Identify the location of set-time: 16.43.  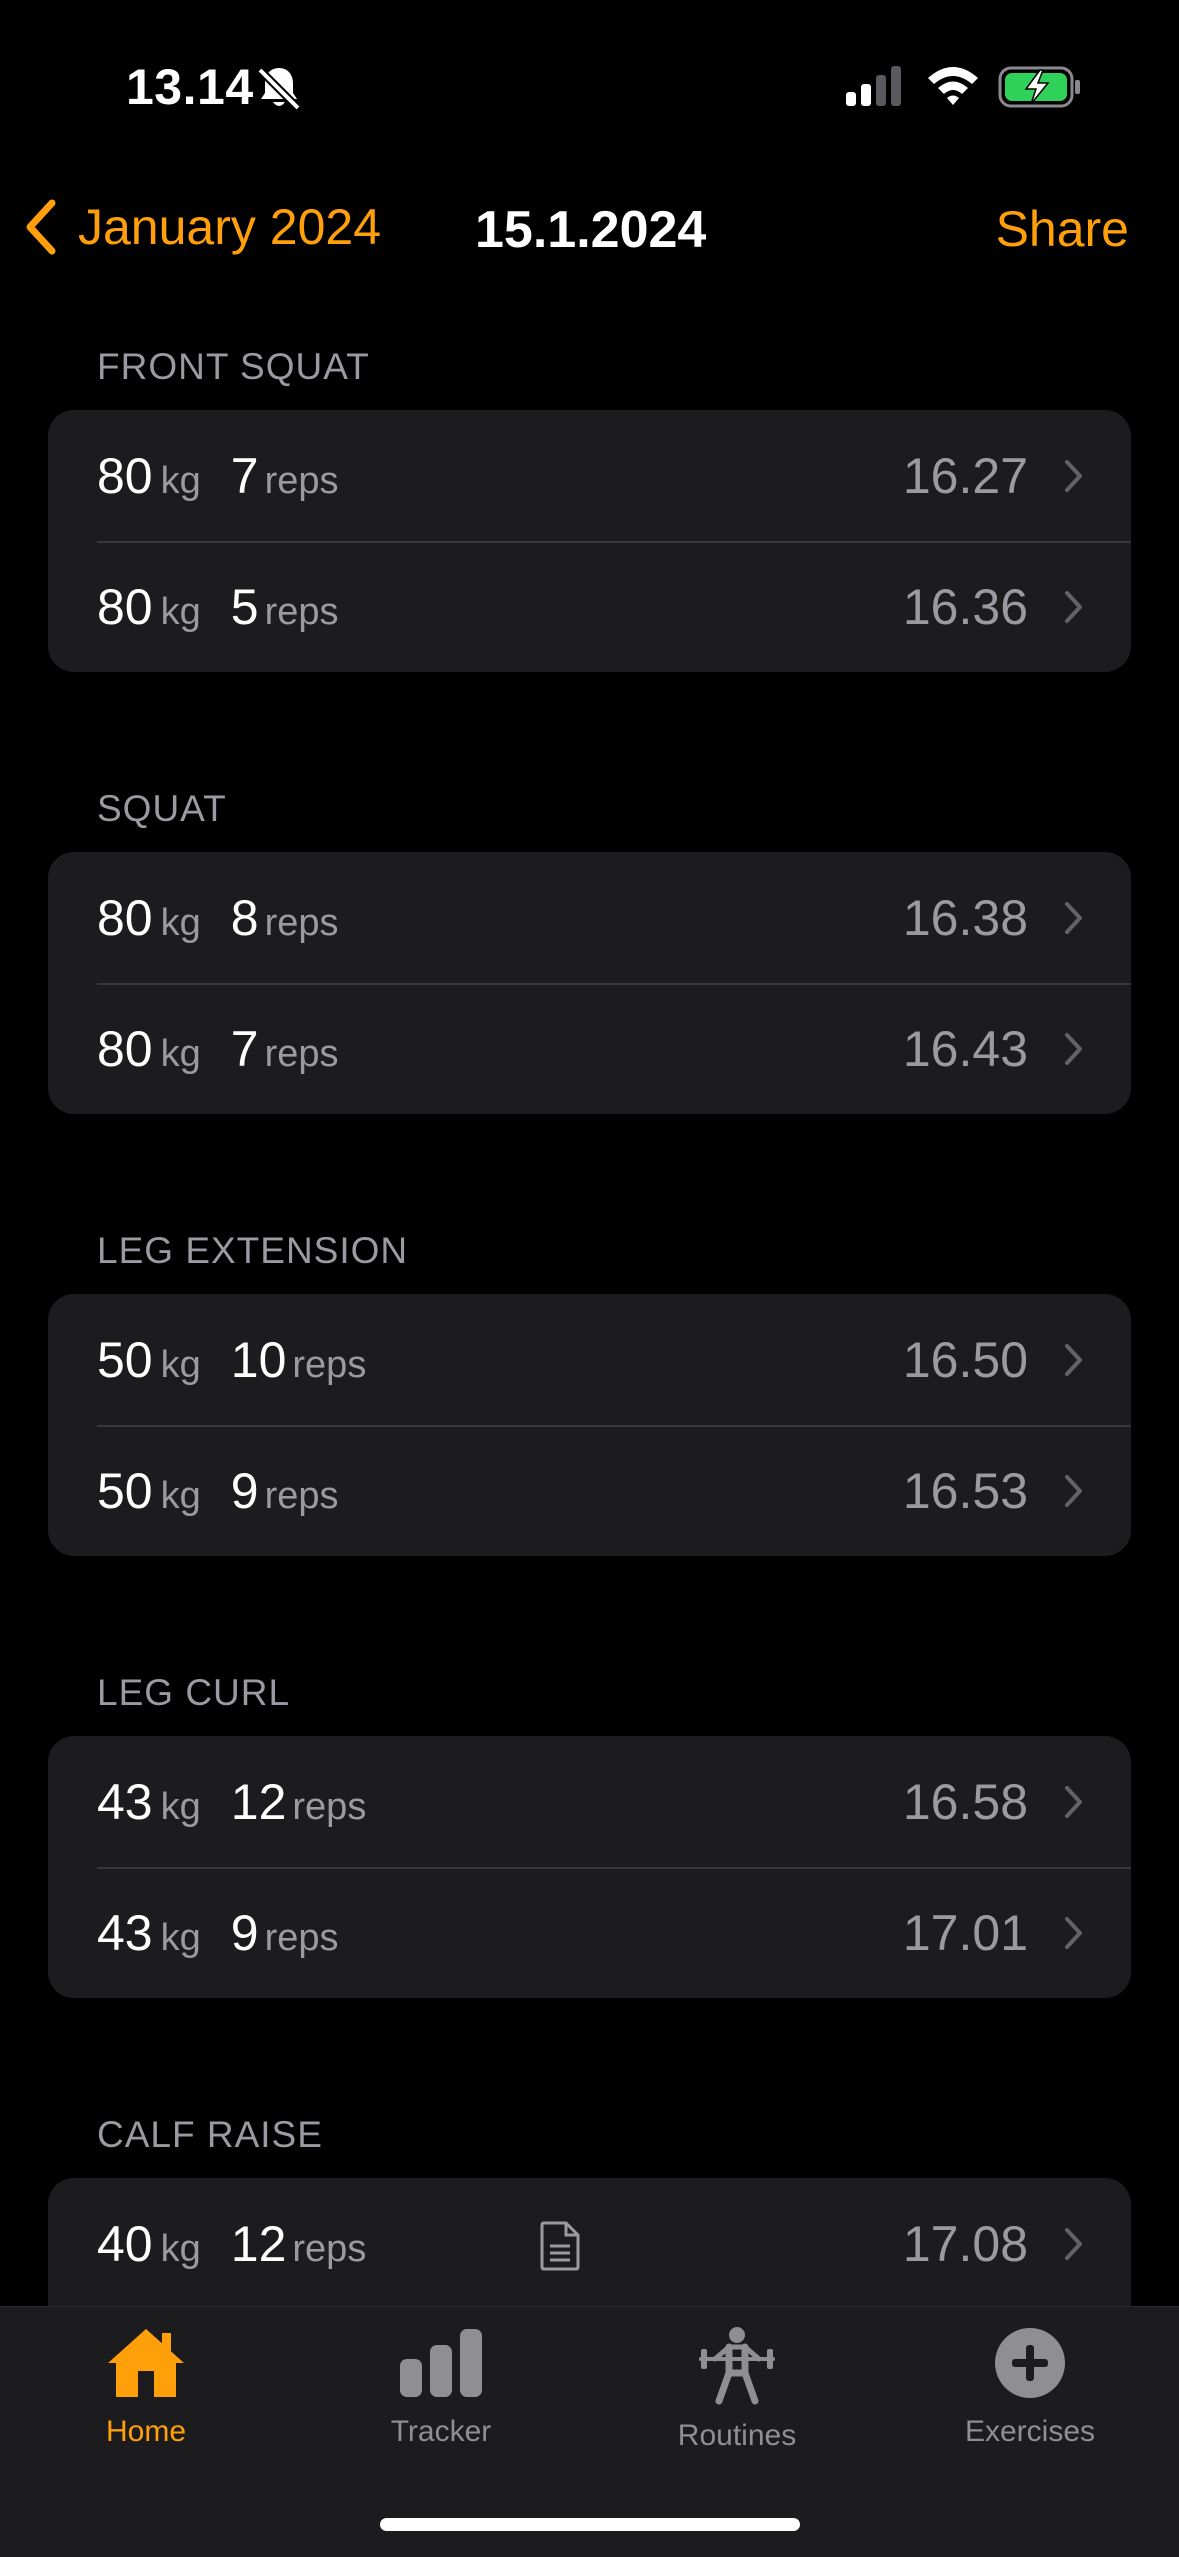
(965, 1048).